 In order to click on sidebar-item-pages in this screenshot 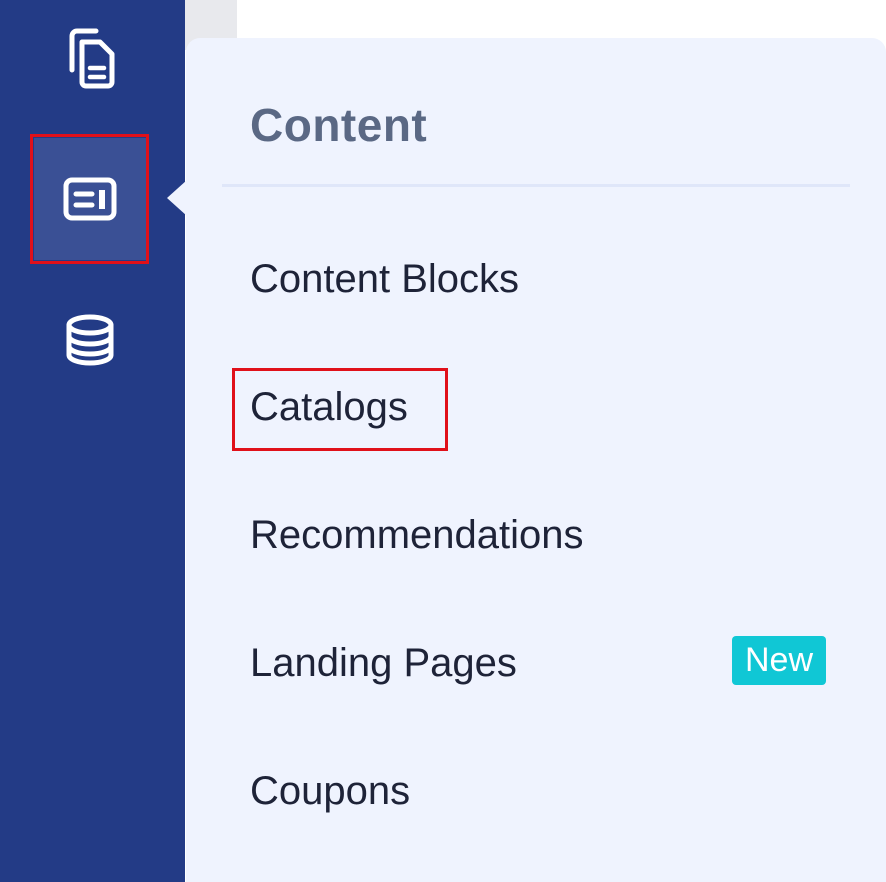, I will do `click(90, 58)`.